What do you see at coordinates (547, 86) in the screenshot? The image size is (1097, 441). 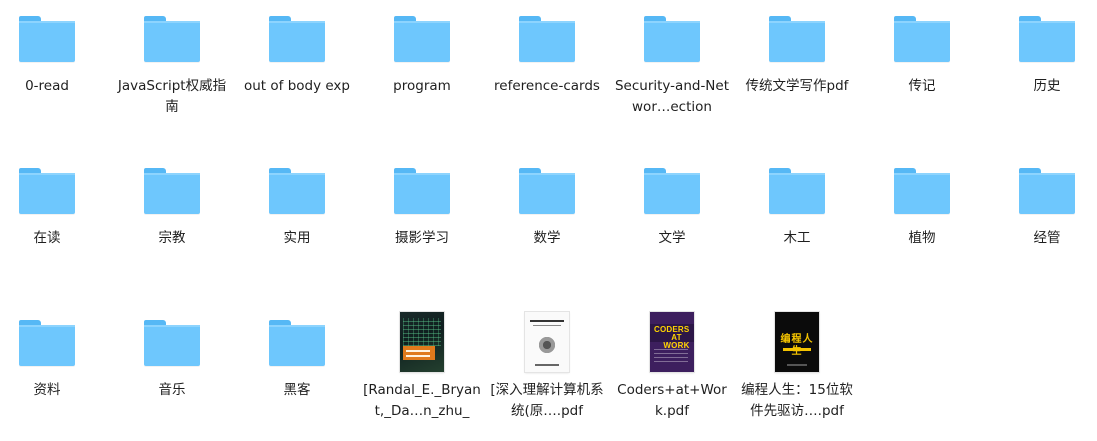 I see `item-label: reference-cards` at bounding box center [547, 86].